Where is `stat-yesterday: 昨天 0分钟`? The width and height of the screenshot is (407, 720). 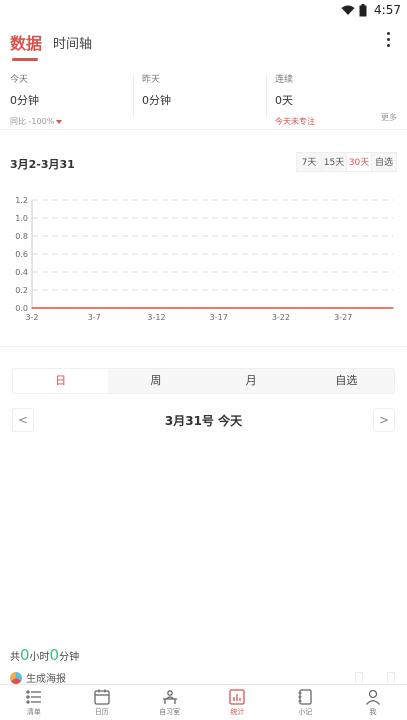
stat-yesterday: 昨天 0分钟 is located at coordinates (156, 98).